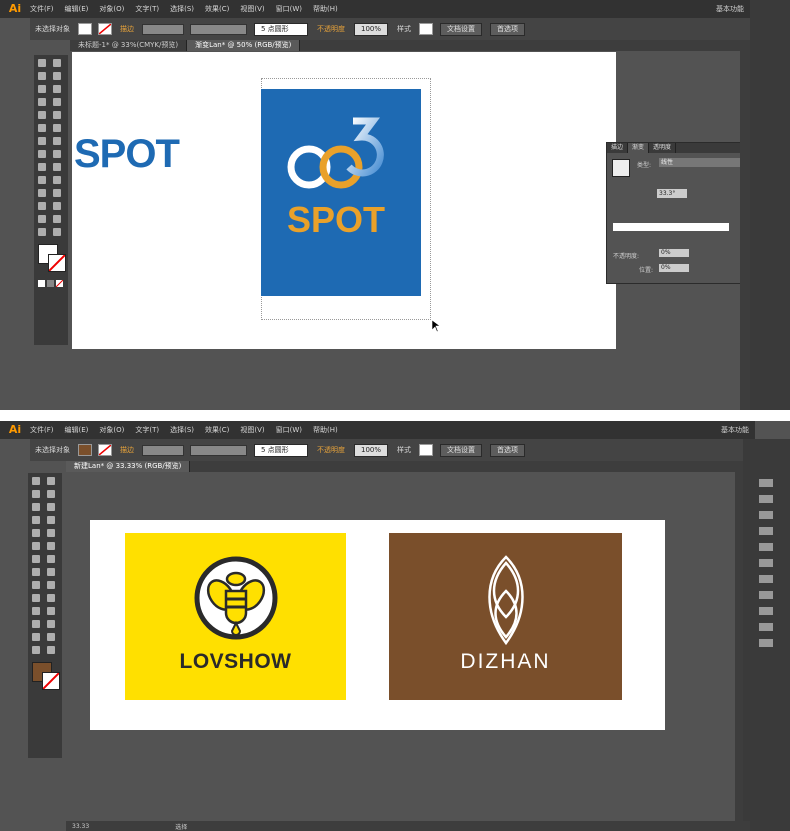 The width and height of the screenshot is (790, 831). I want to click on panel-tab-stroke: 描边, so click(618, 148).